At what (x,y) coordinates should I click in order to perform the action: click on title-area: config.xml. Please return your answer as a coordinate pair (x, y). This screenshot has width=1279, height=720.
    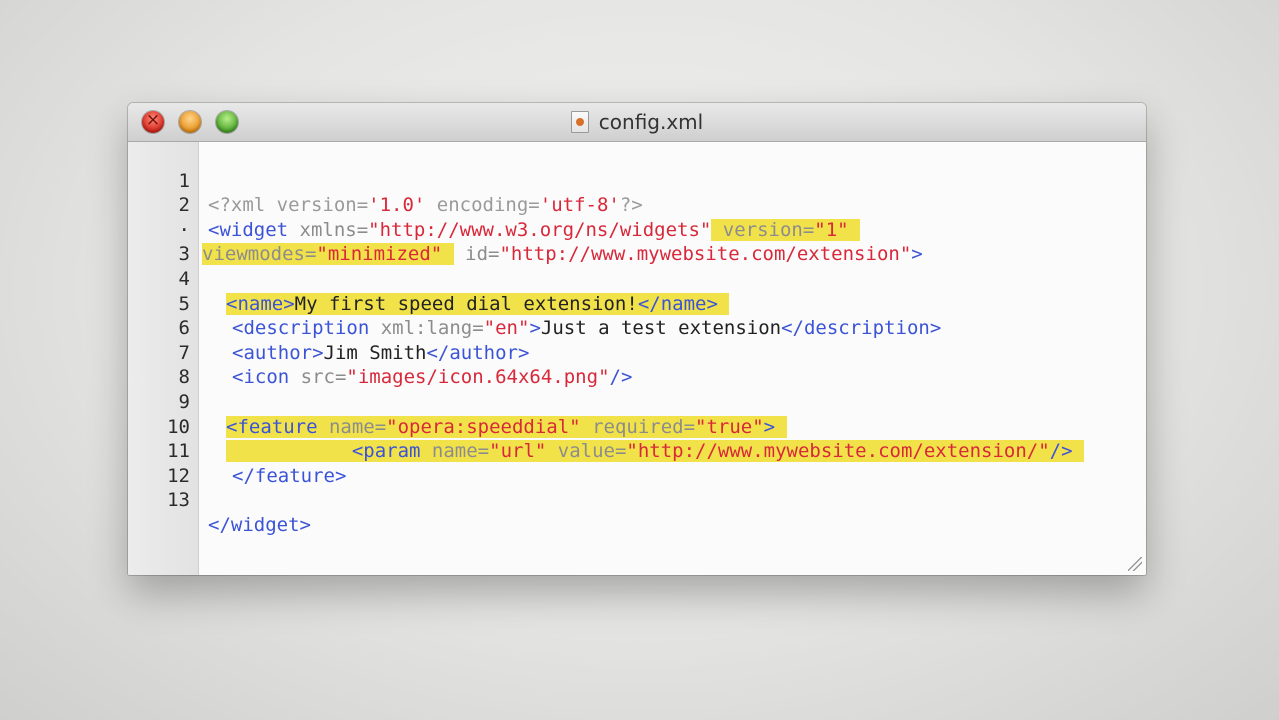
    Looking at the image, I should click on (637, 122).